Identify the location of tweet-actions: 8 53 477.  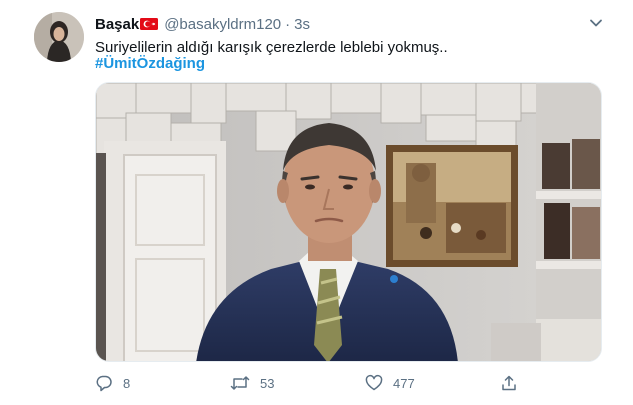
(315, 383).